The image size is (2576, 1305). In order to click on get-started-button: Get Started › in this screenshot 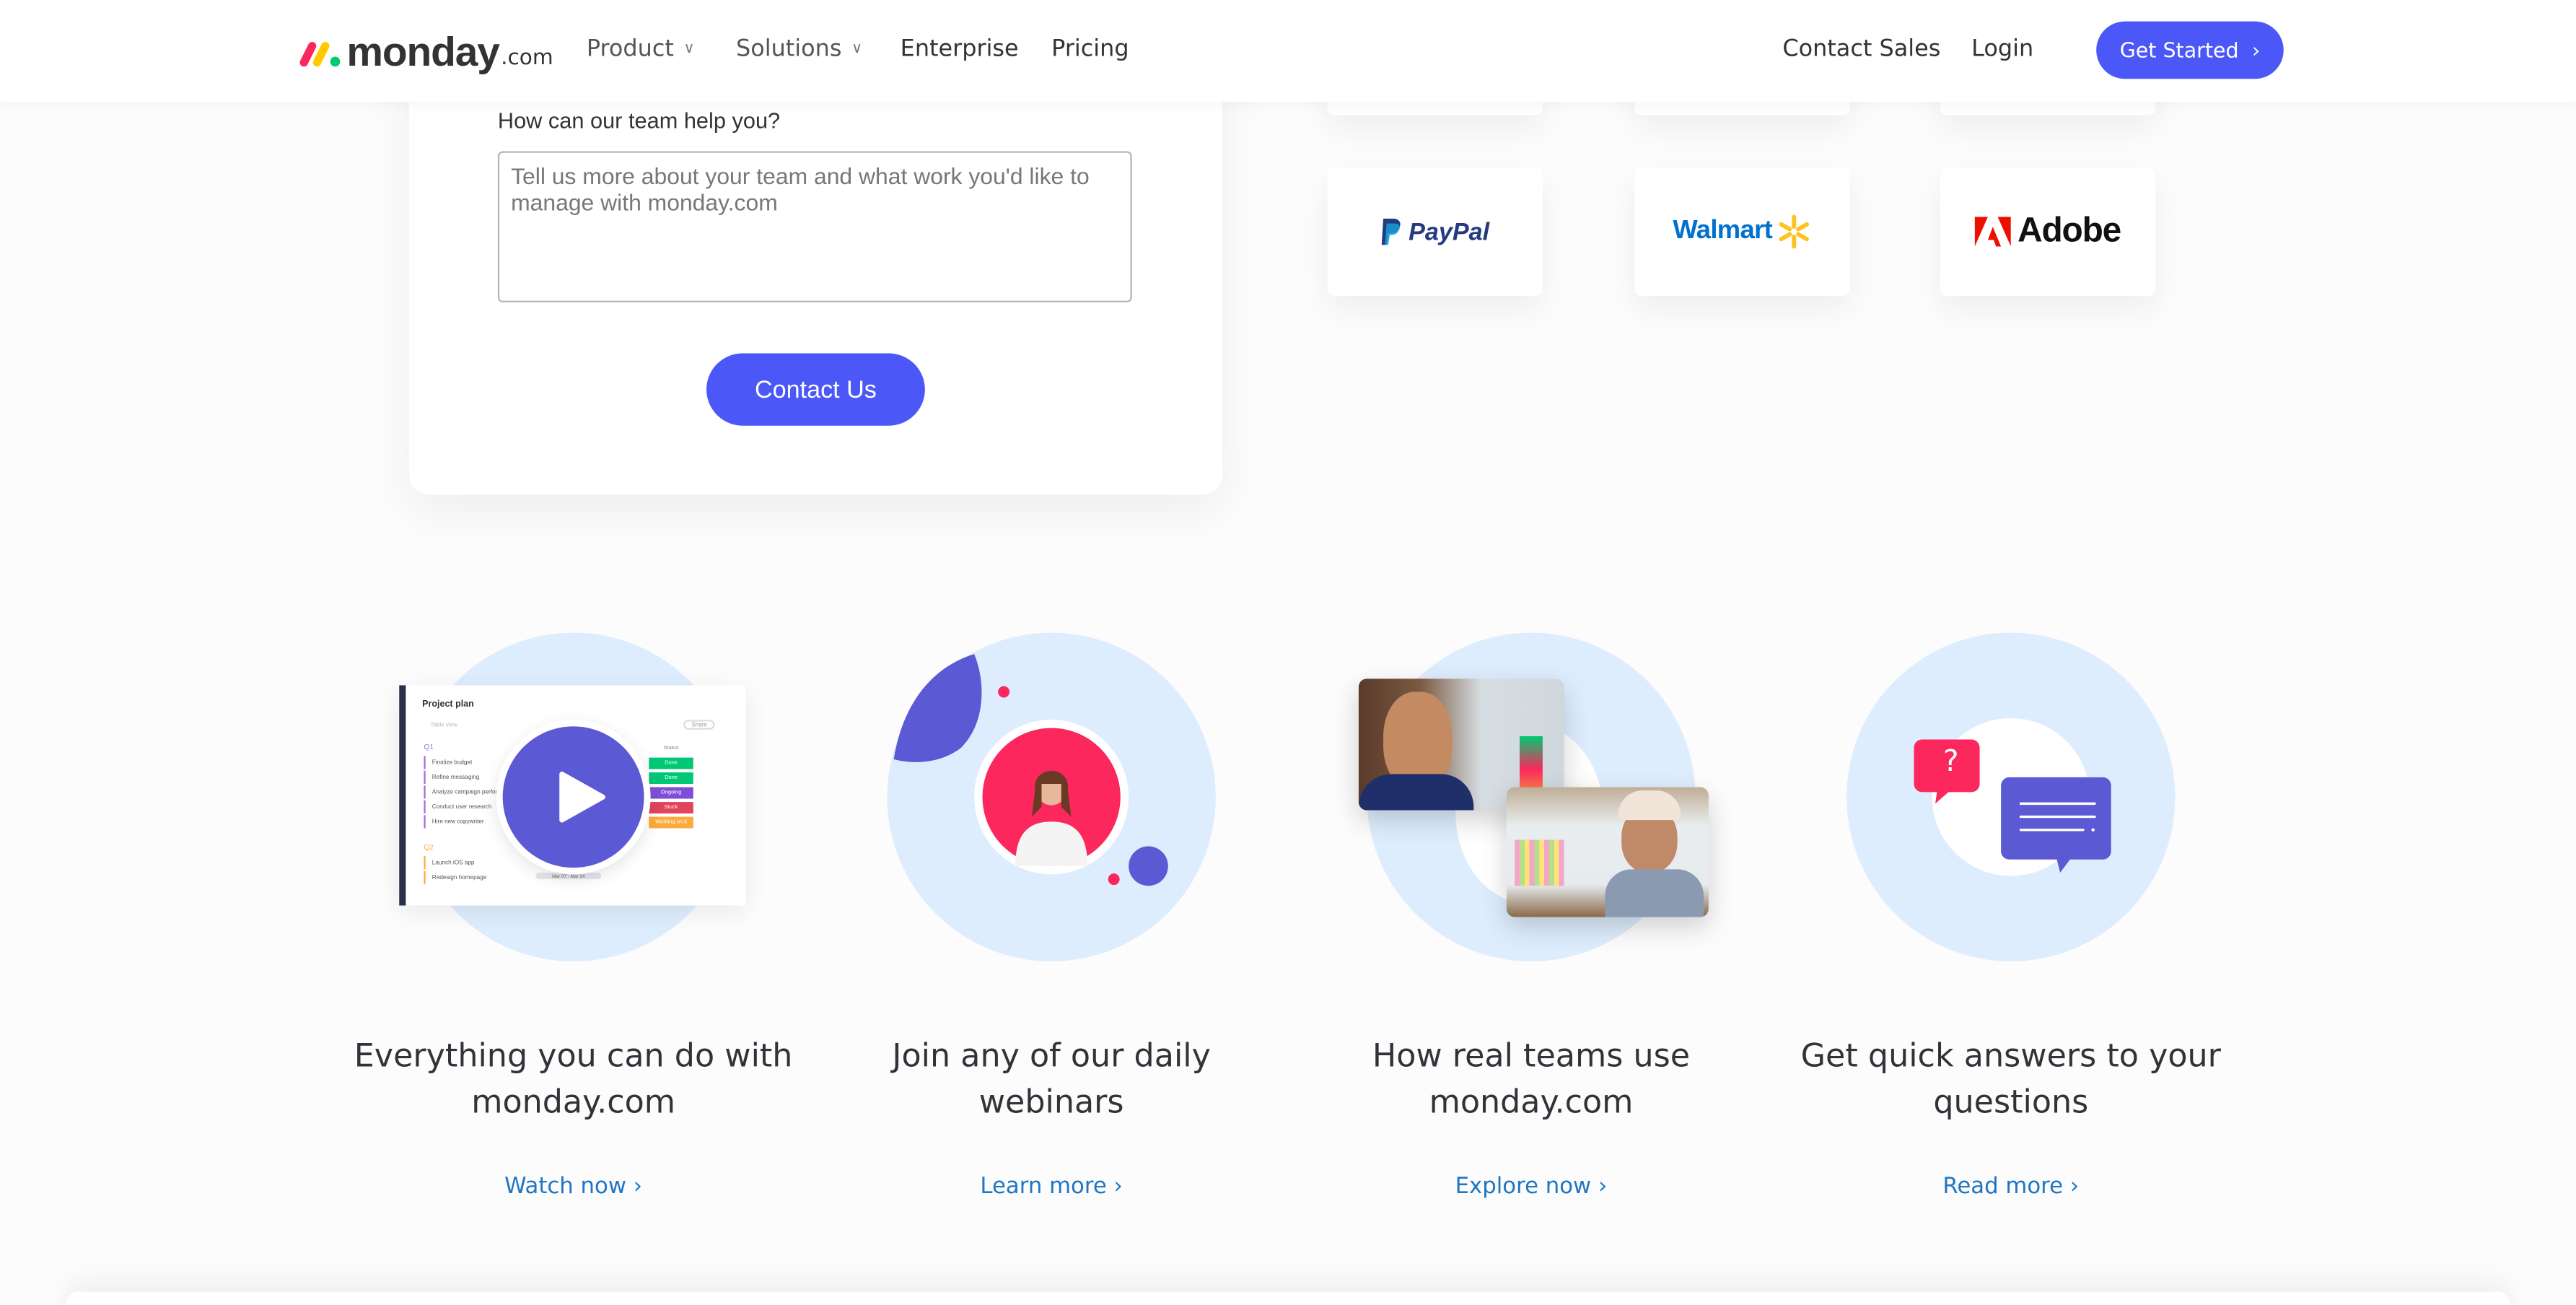, I will do `click(2190, 50)`.